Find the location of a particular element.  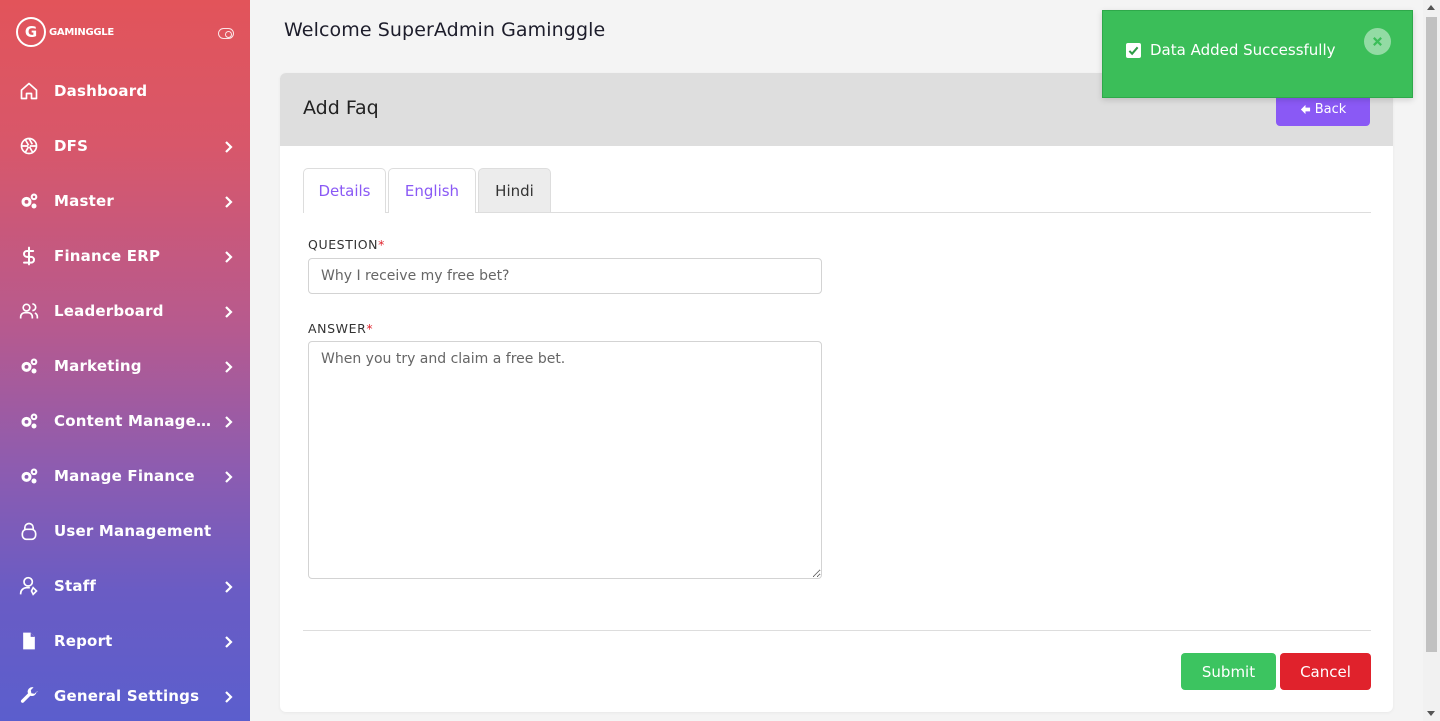

sidebar-toggle-icon is located at coordinates (226, 33).